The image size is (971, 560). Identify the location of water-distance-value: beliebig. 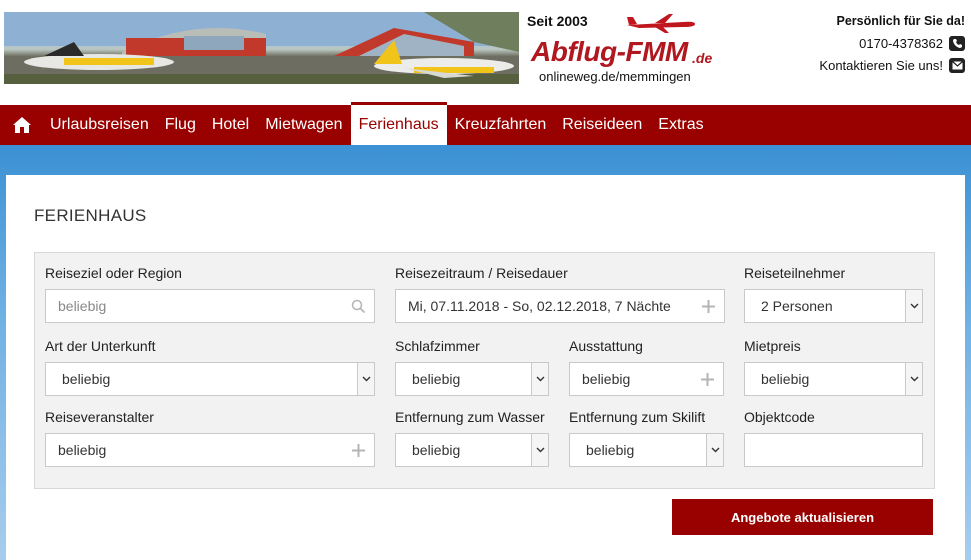
(436, 450).